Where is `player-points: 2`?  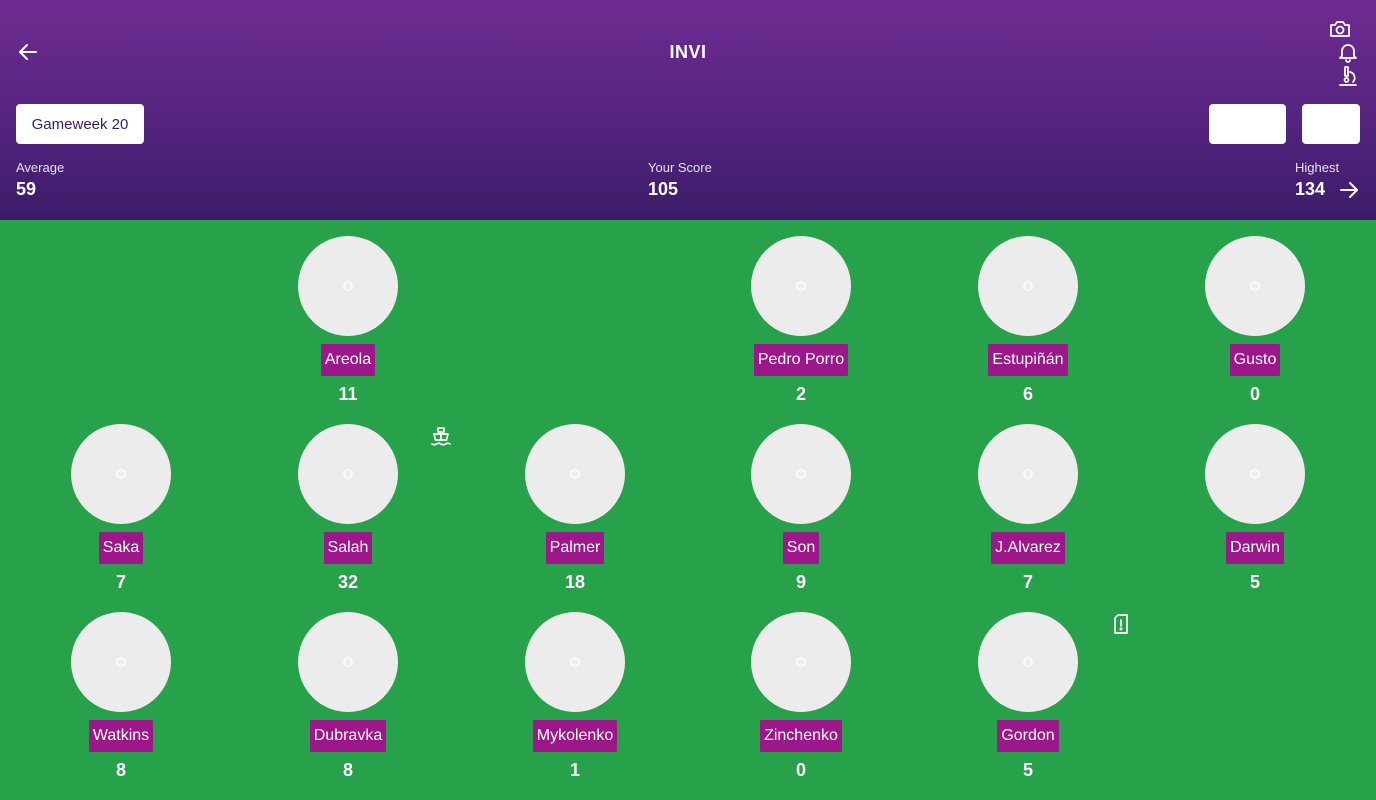 player-points: 2 is located at coordinates (800, 394).